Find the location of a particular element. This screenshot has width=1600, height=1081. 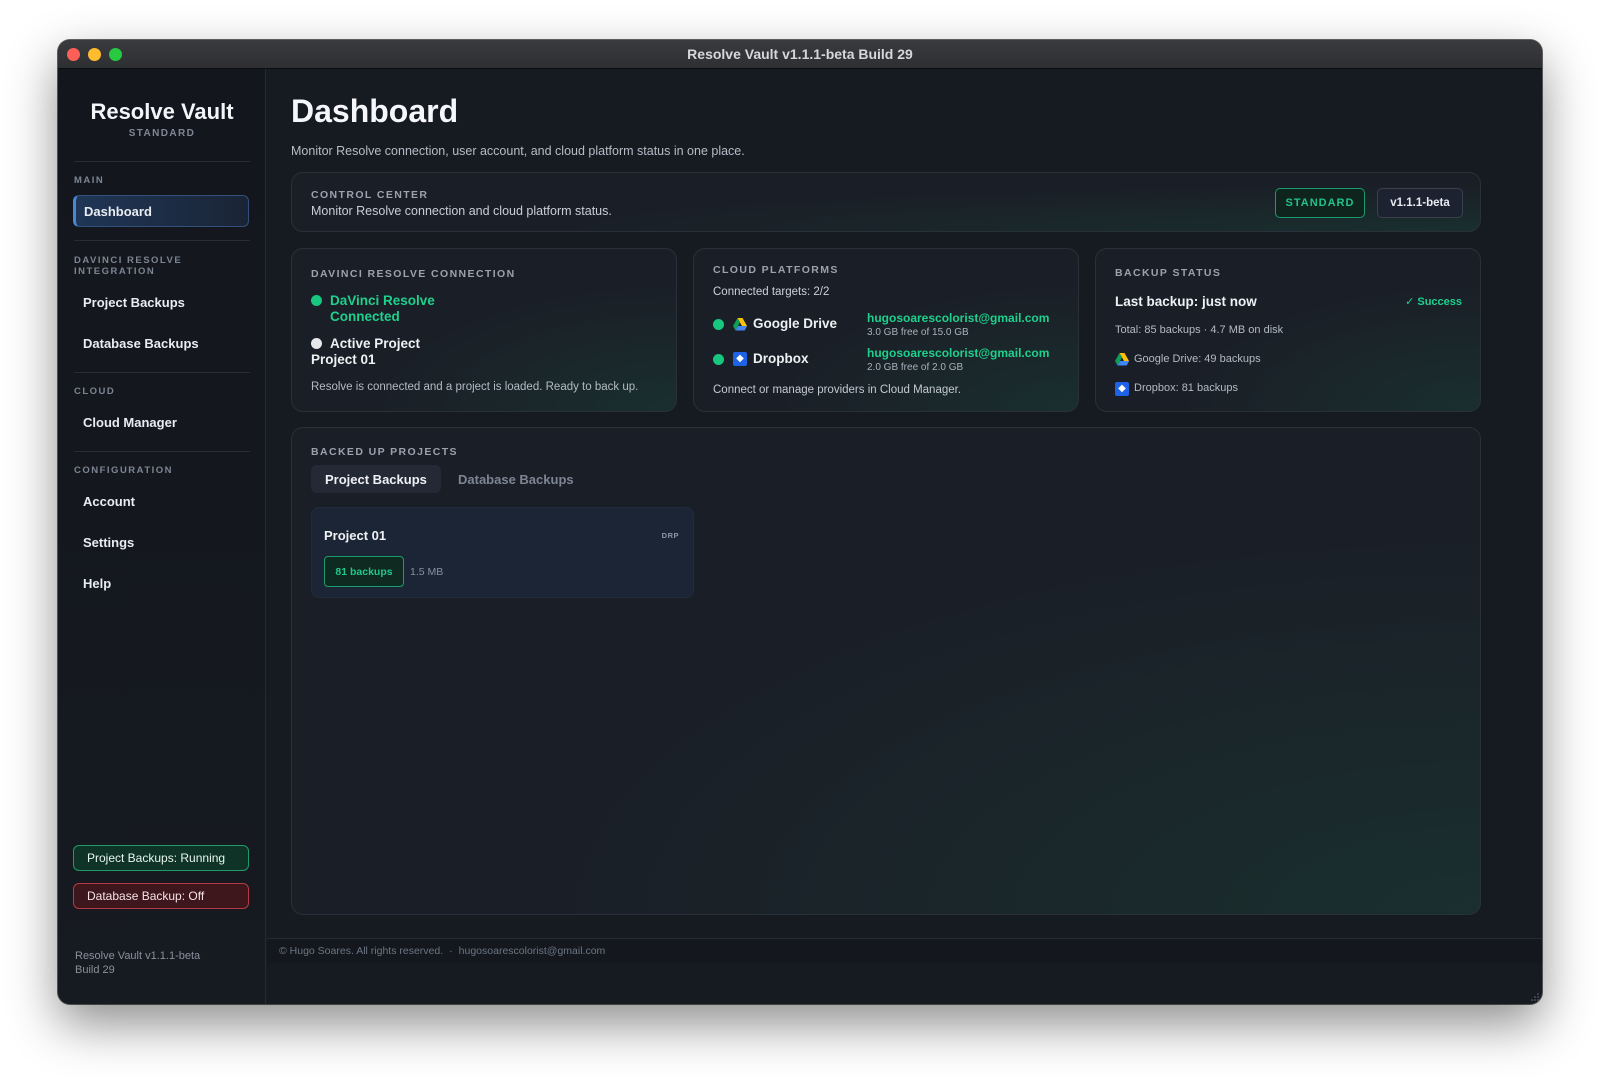

sidebar-item-database-backups: Database Backups is located at coordinates (161, 343).